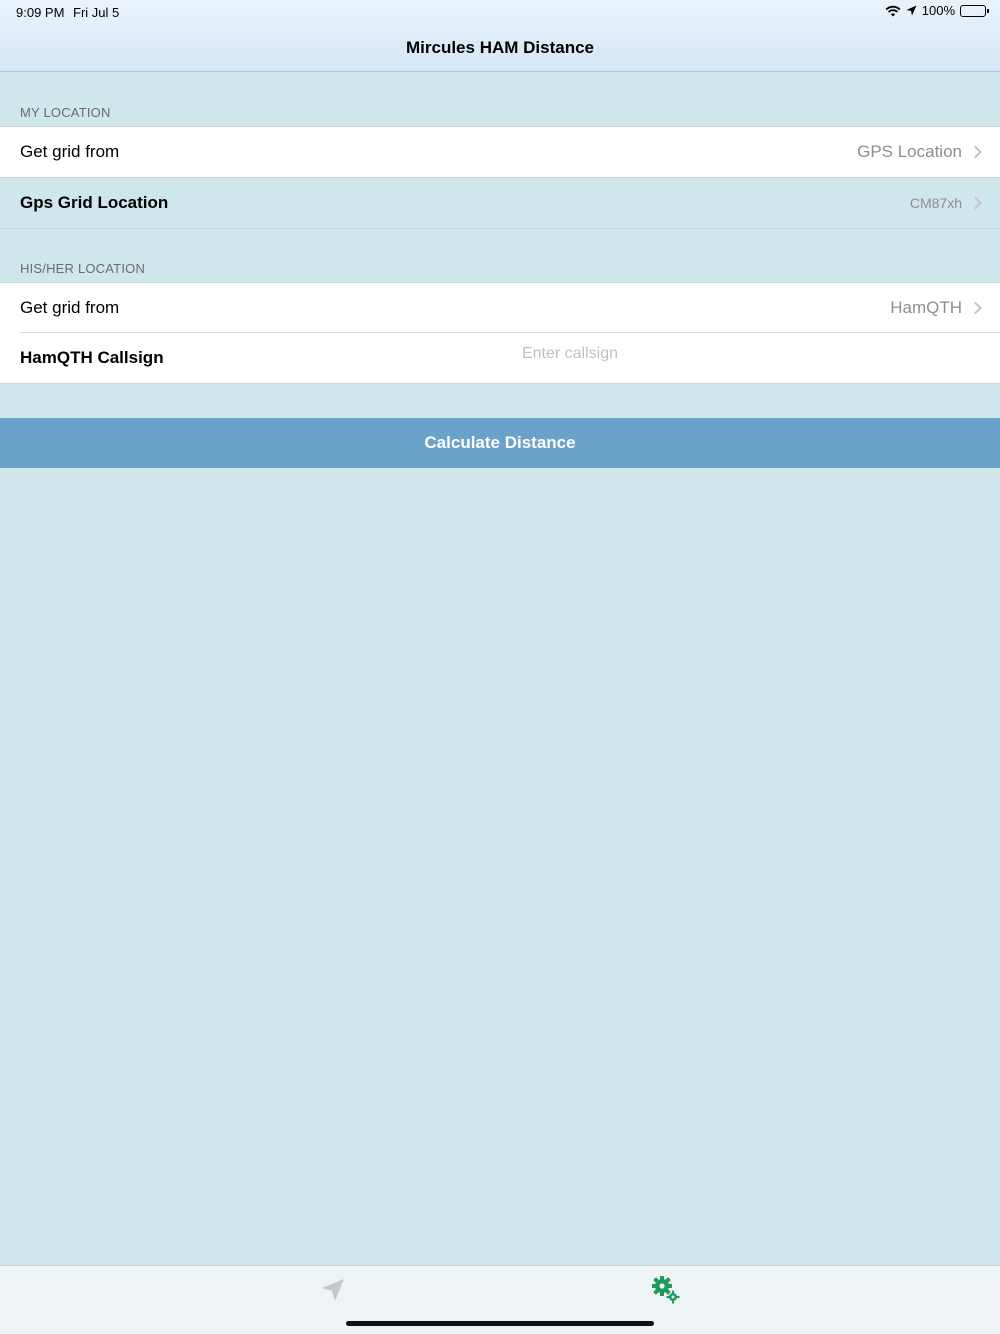 This screenshot has height=1334, width=1000. Describe the element at coordinates (500, 152) in the screenshot. I see `my-grid-source-row: Get grid from GPS Location` at that location.